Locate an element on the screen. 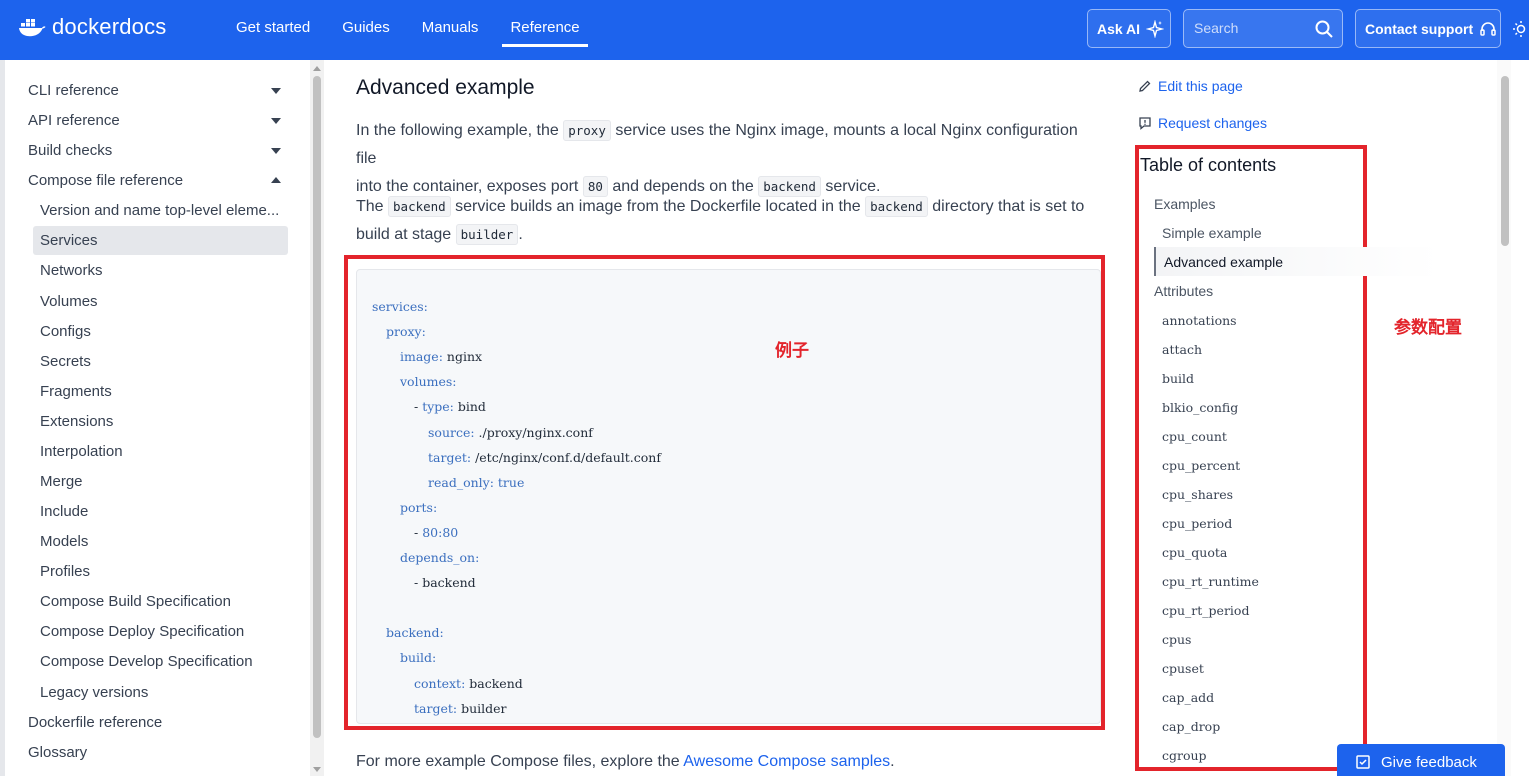  pencil-icon is located at coordinates (1145, 86).